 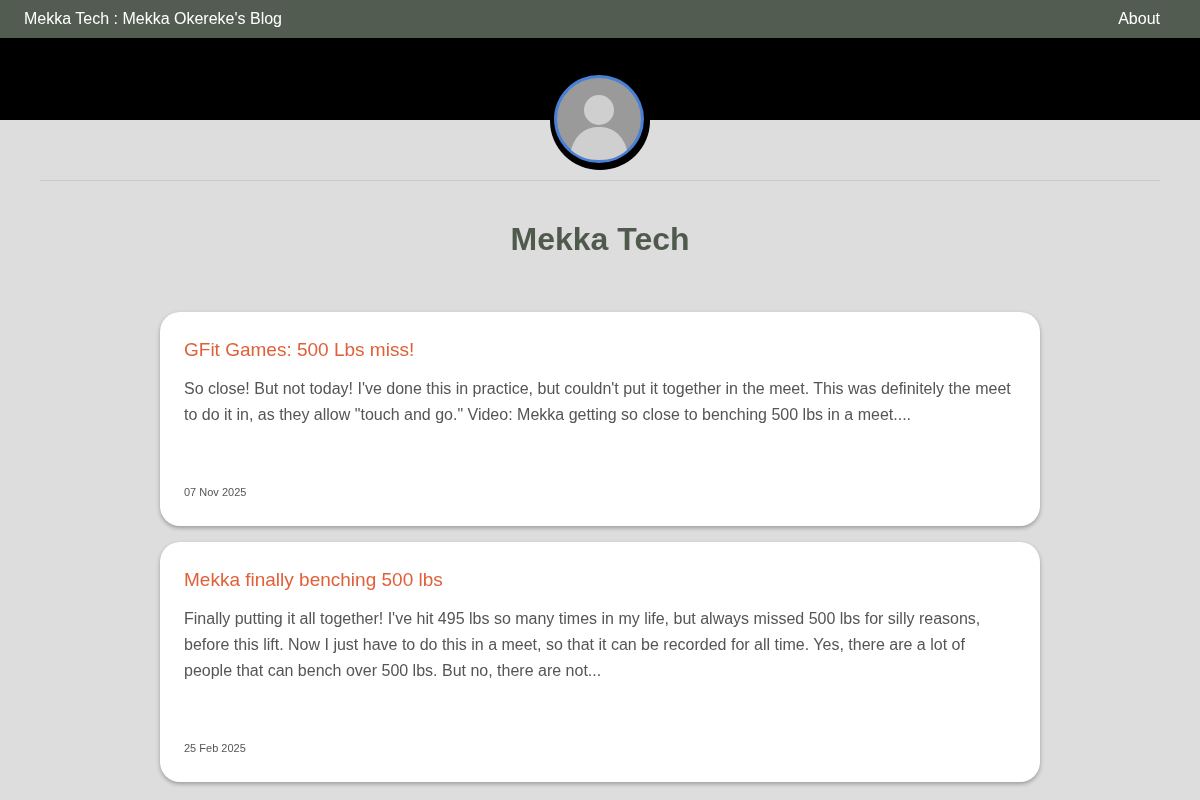 What do you see at coordinates (153, 19) in the screenshot?
I see `site-title-link: Mekka Tech : Mekka Okereke's Blog` at bounding box center [153, 19].